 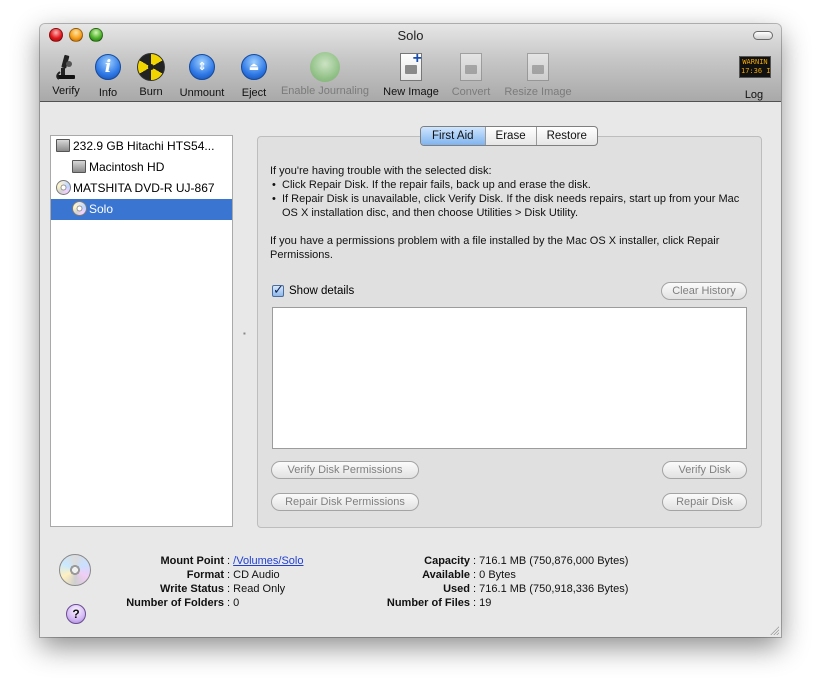 What do you see at coordinates (259, 589) in the screenshot?
I see `info-value: Read Only` at bounding box center [259, 589].